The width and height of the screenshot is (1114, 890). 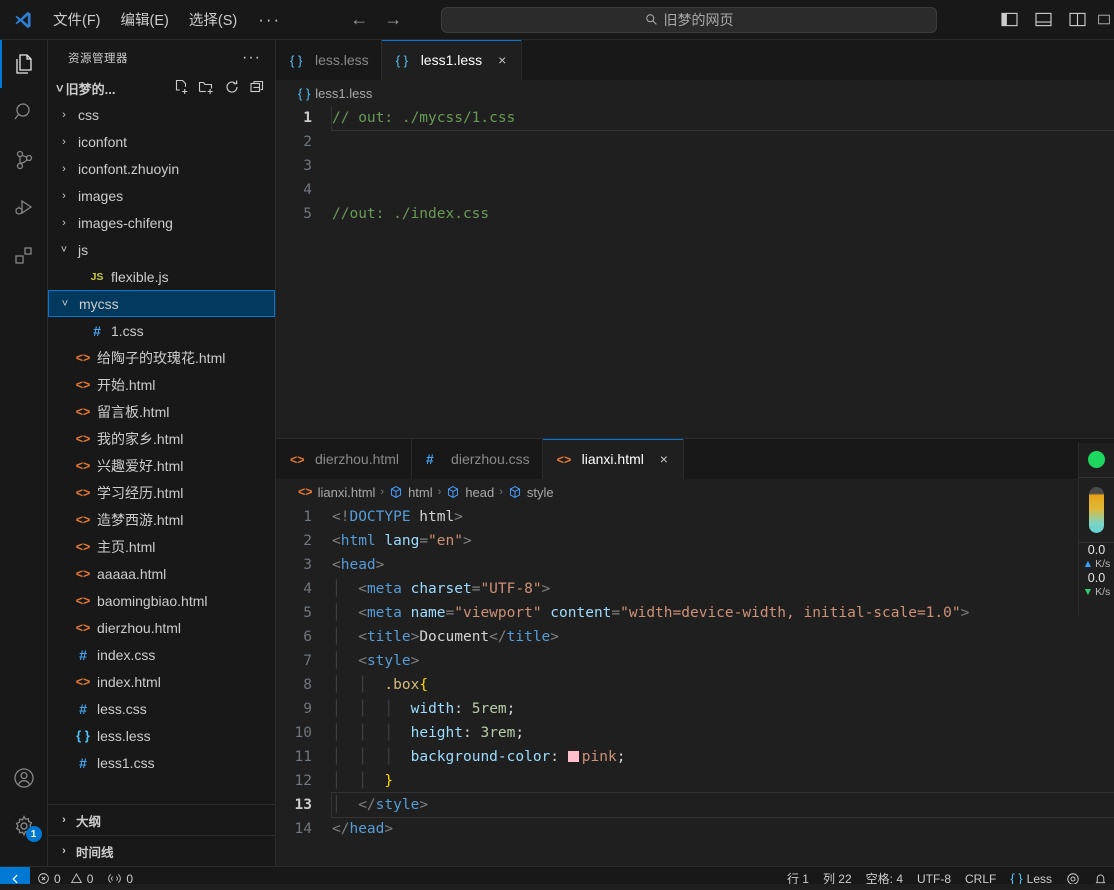 What do you see at coordinates (161, 850) in the screenshot?
I see `sidebar-section-timeline: › 时间线` at bounding box center [161, 850].